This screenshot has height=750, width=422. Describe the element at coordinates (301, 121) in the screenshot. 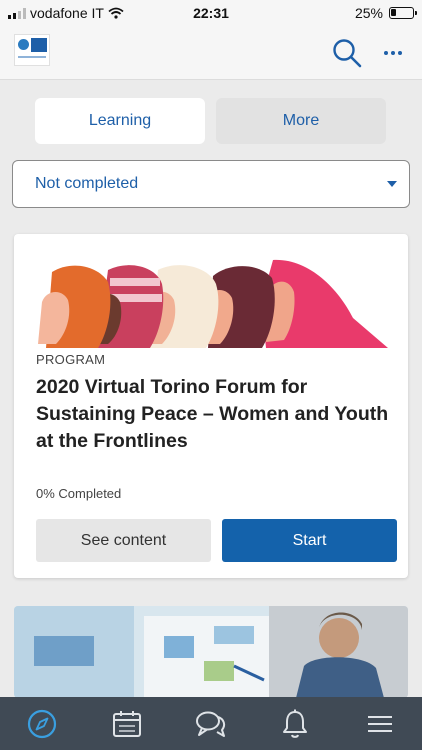

I see `tab-more: More` at that location.